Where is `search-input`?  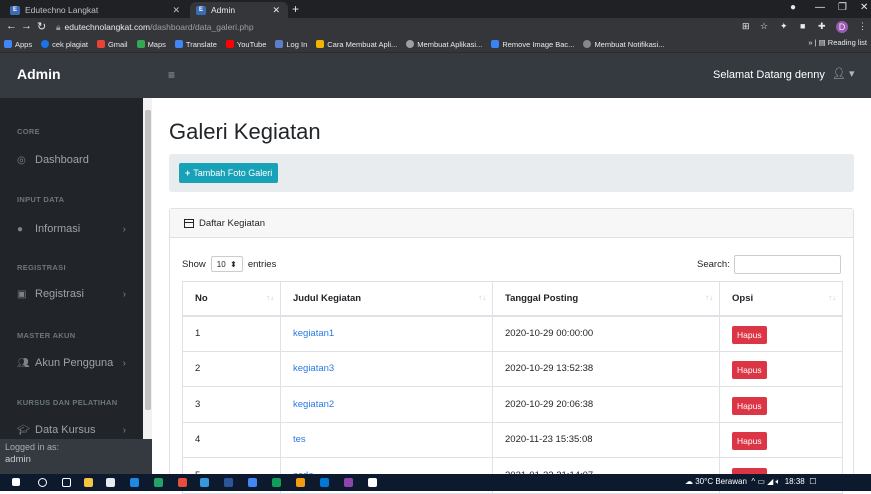
search-input is located at coordinates (787, 264).